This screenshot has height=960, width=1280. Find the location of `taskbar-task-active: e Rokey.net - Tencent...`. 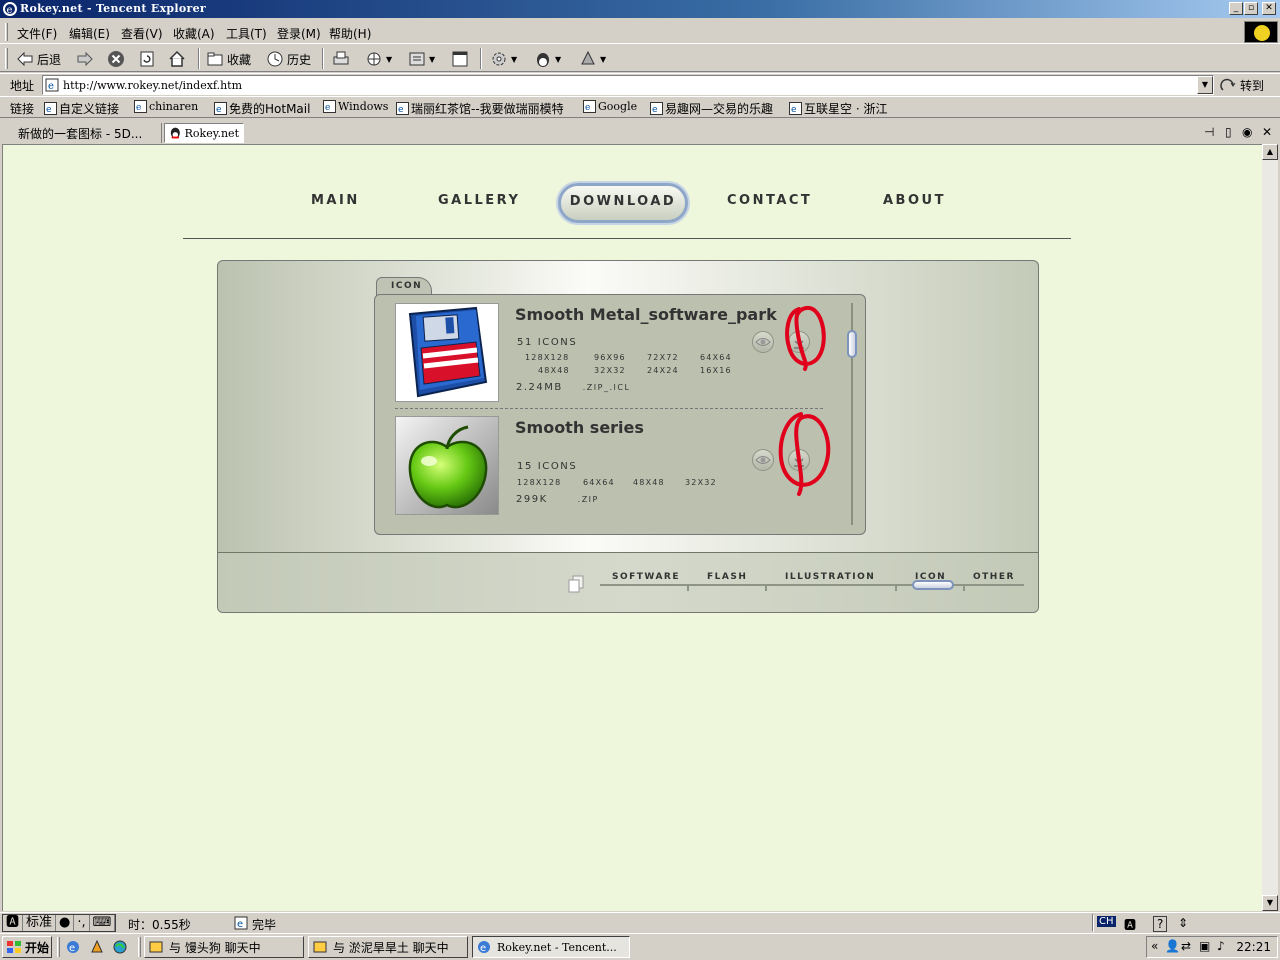

taskbar-task-active: e Rokey.net - Tencent... is located at coordinates (551, 947).